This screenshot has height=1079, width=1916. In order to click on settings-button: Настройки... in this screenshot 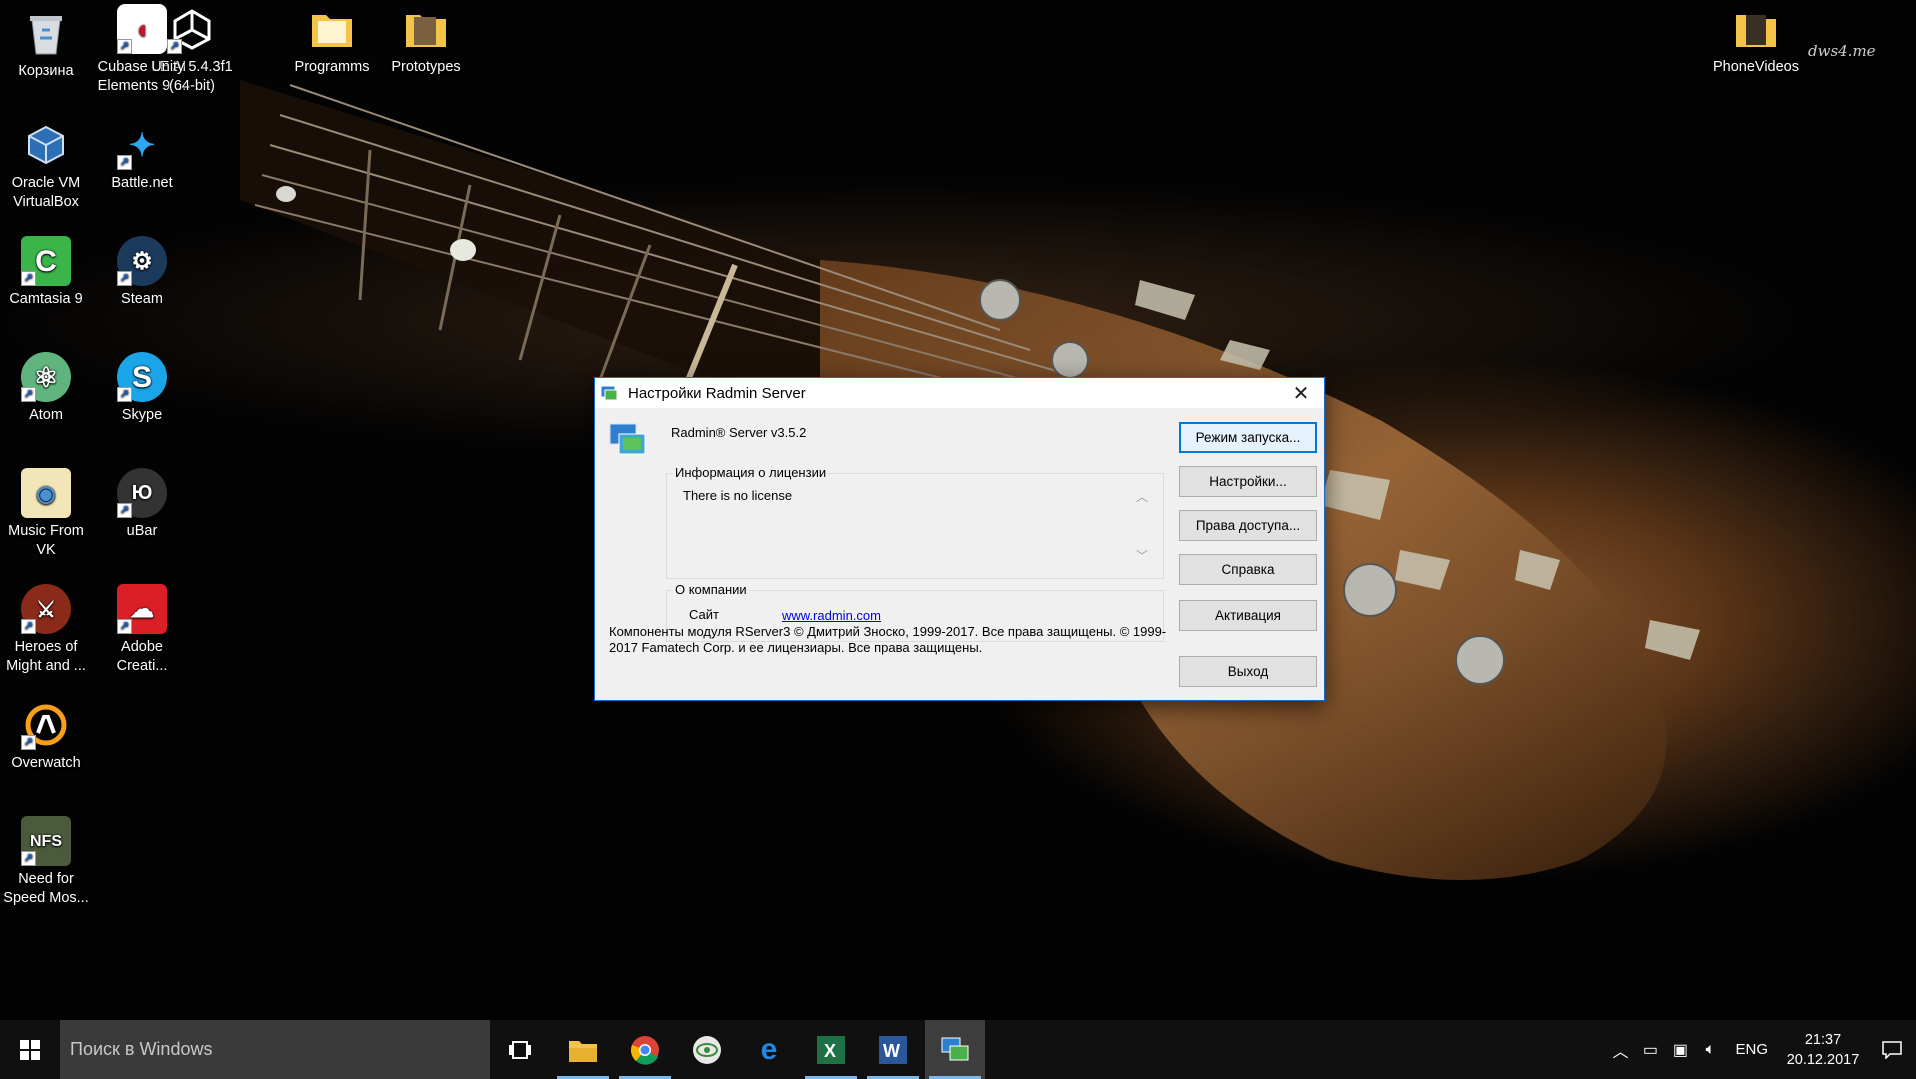, I will do `click(1248, 481)`.